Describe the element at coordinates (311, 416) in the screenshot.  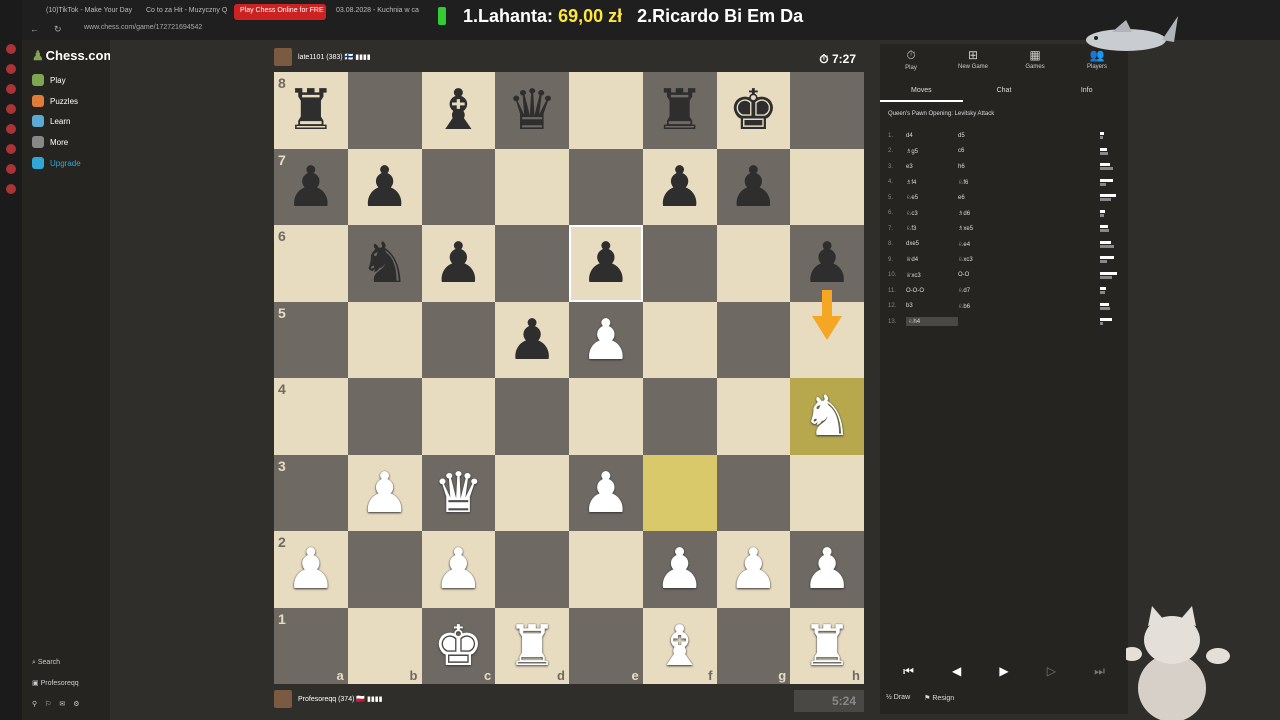
I see `square-a4: 4` at that location.